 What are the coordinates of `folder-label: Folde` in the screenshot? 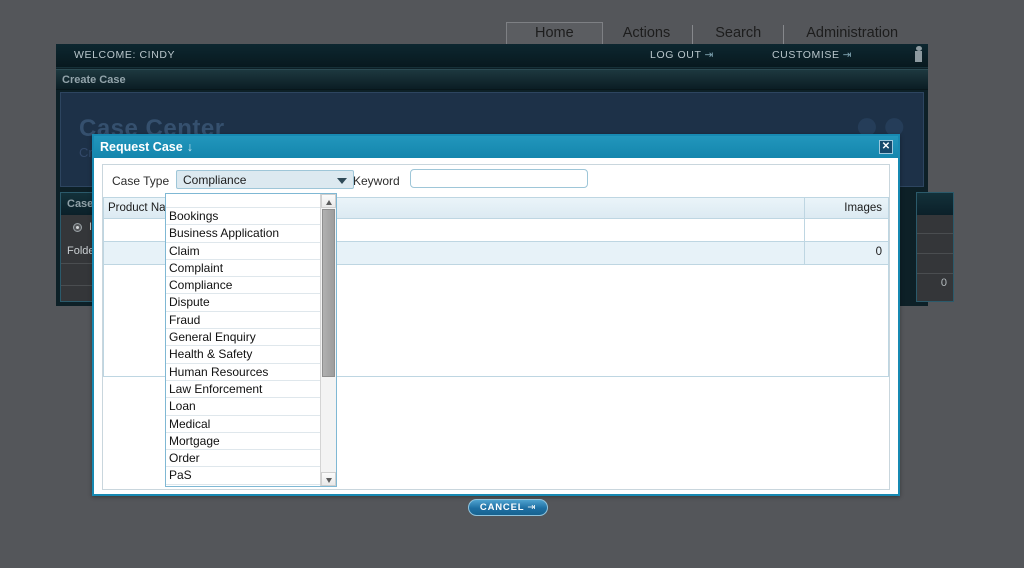 It's located at (81, 251).